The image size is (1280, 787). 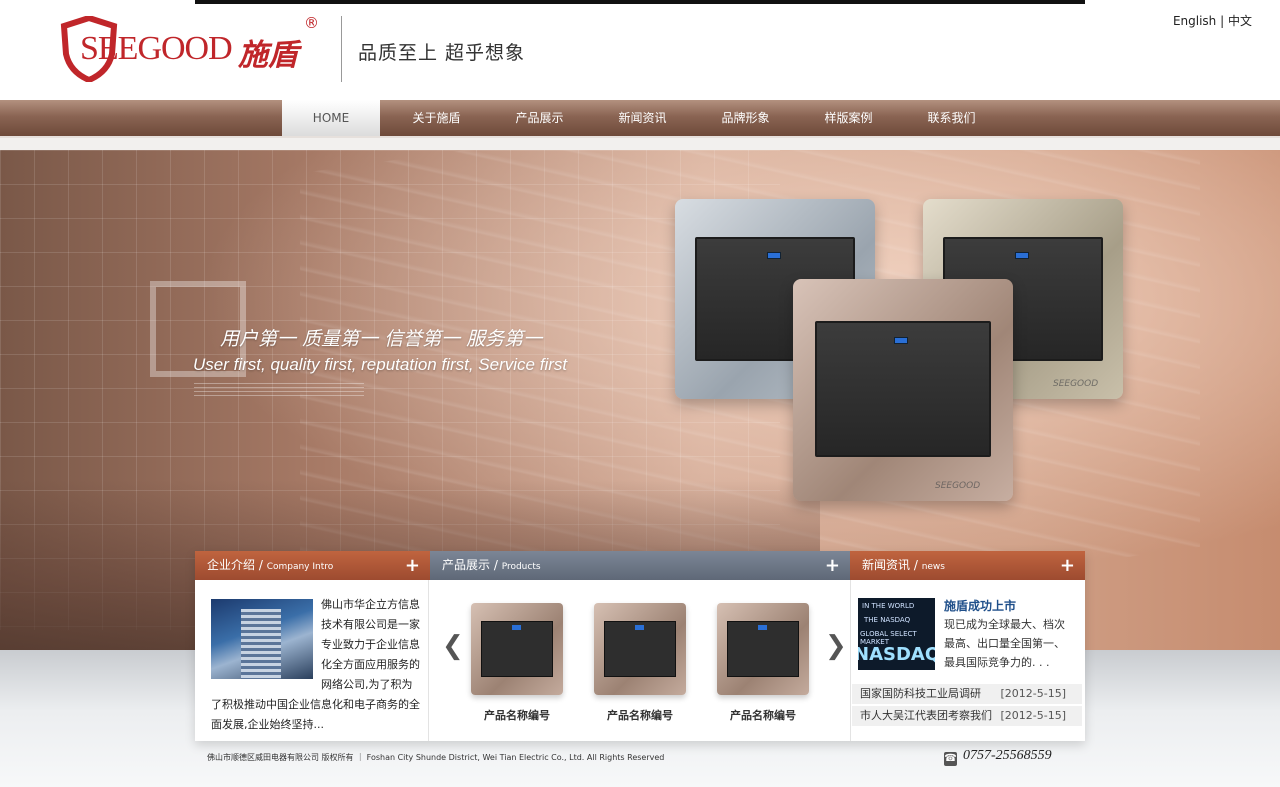 I want to click on news-summary: 现已成为全球最大、档次最高、出口量全国第一、最具国际竞争力的. . ., so click(x=1004, y=643).